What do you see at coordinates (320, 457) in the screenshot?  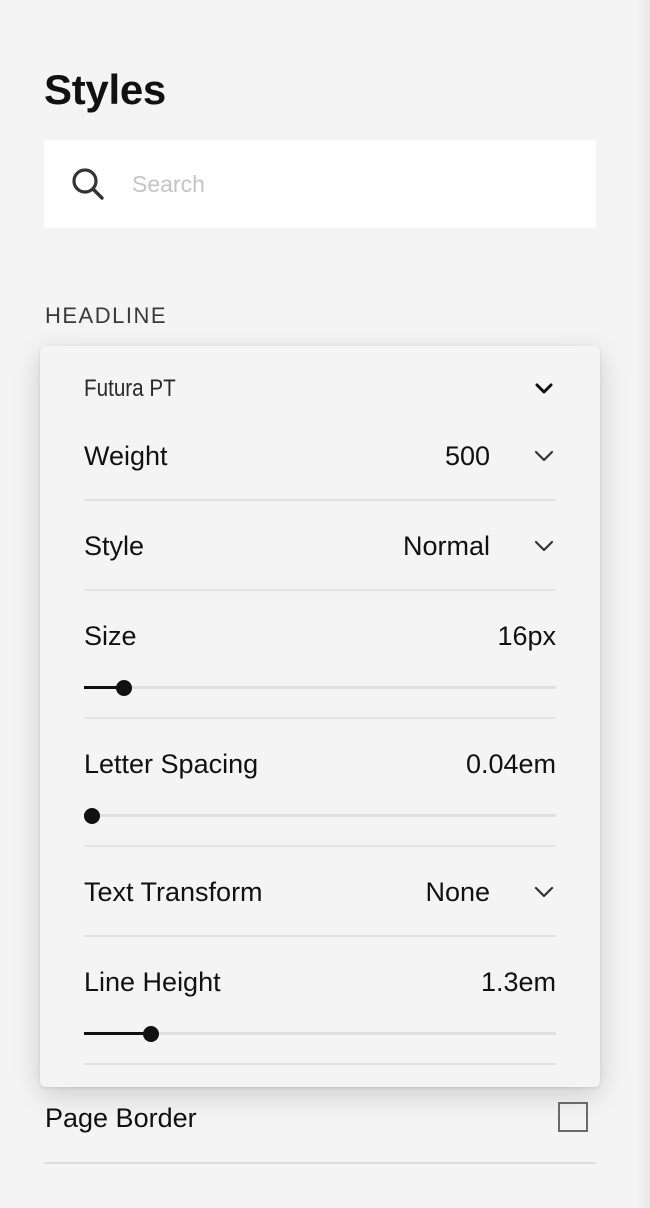 I see `weight-select: Weight 500` at bounding box center [320, 457].